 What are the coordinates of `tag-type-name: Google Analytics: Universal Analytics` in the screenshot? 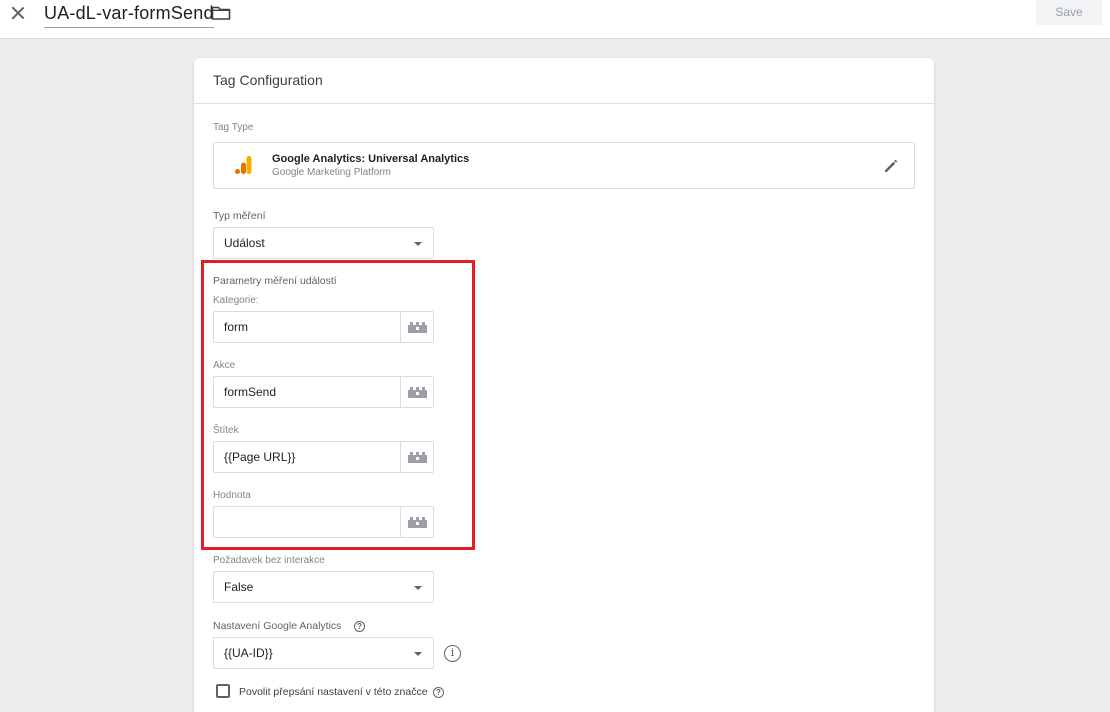 It's located at (371, 159).